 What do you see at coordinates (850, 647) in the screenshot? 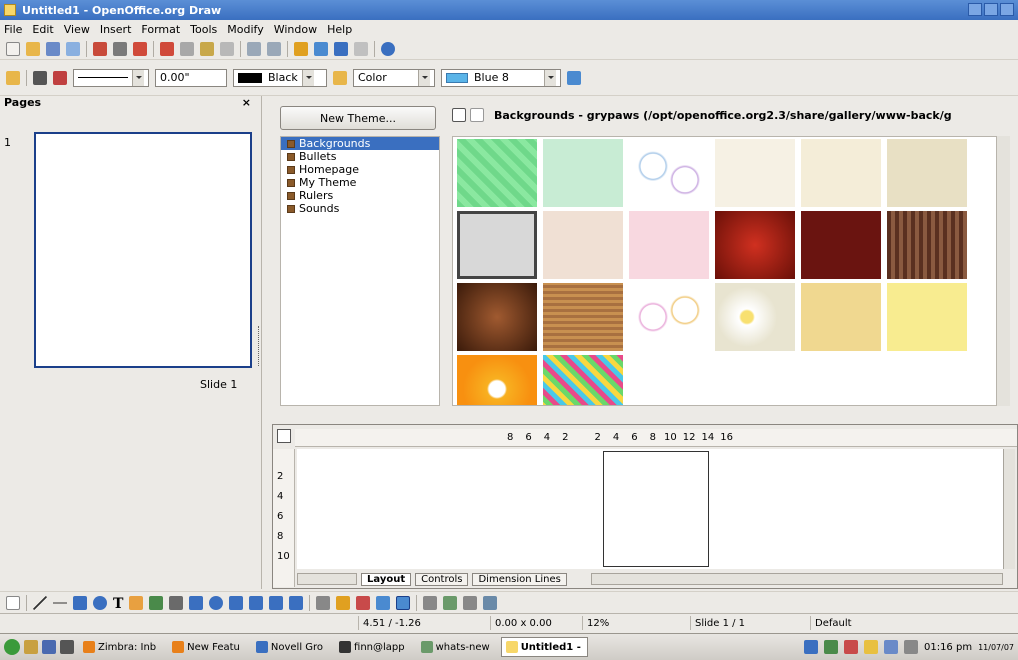
I see `update-icon` at bounding box center [850, 647].